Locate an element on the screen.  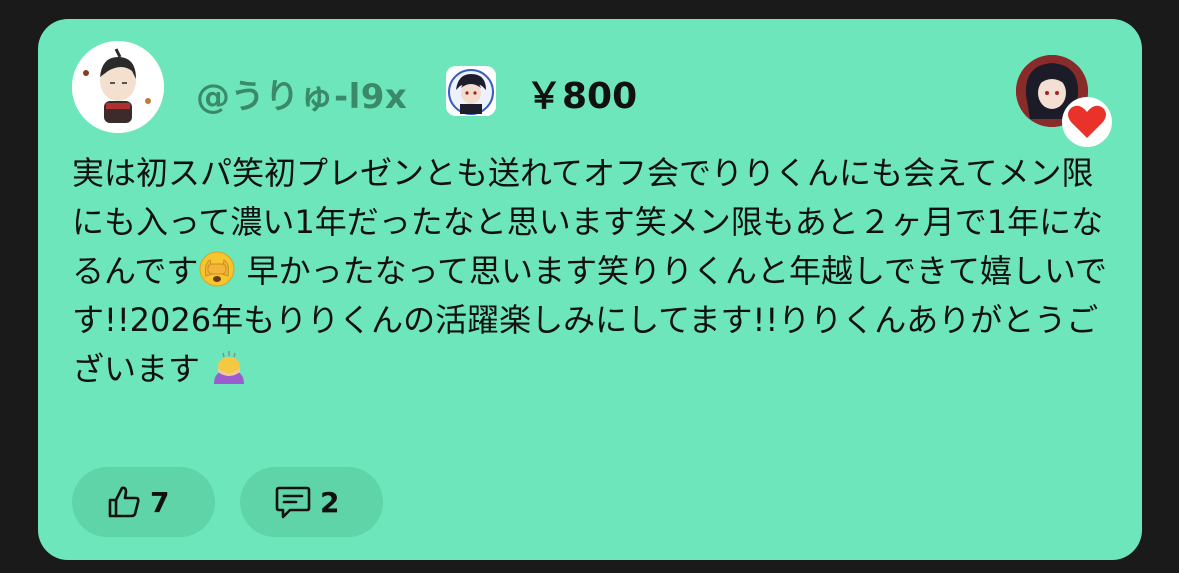
recipient-avatar is located at coordinates (471, 91).